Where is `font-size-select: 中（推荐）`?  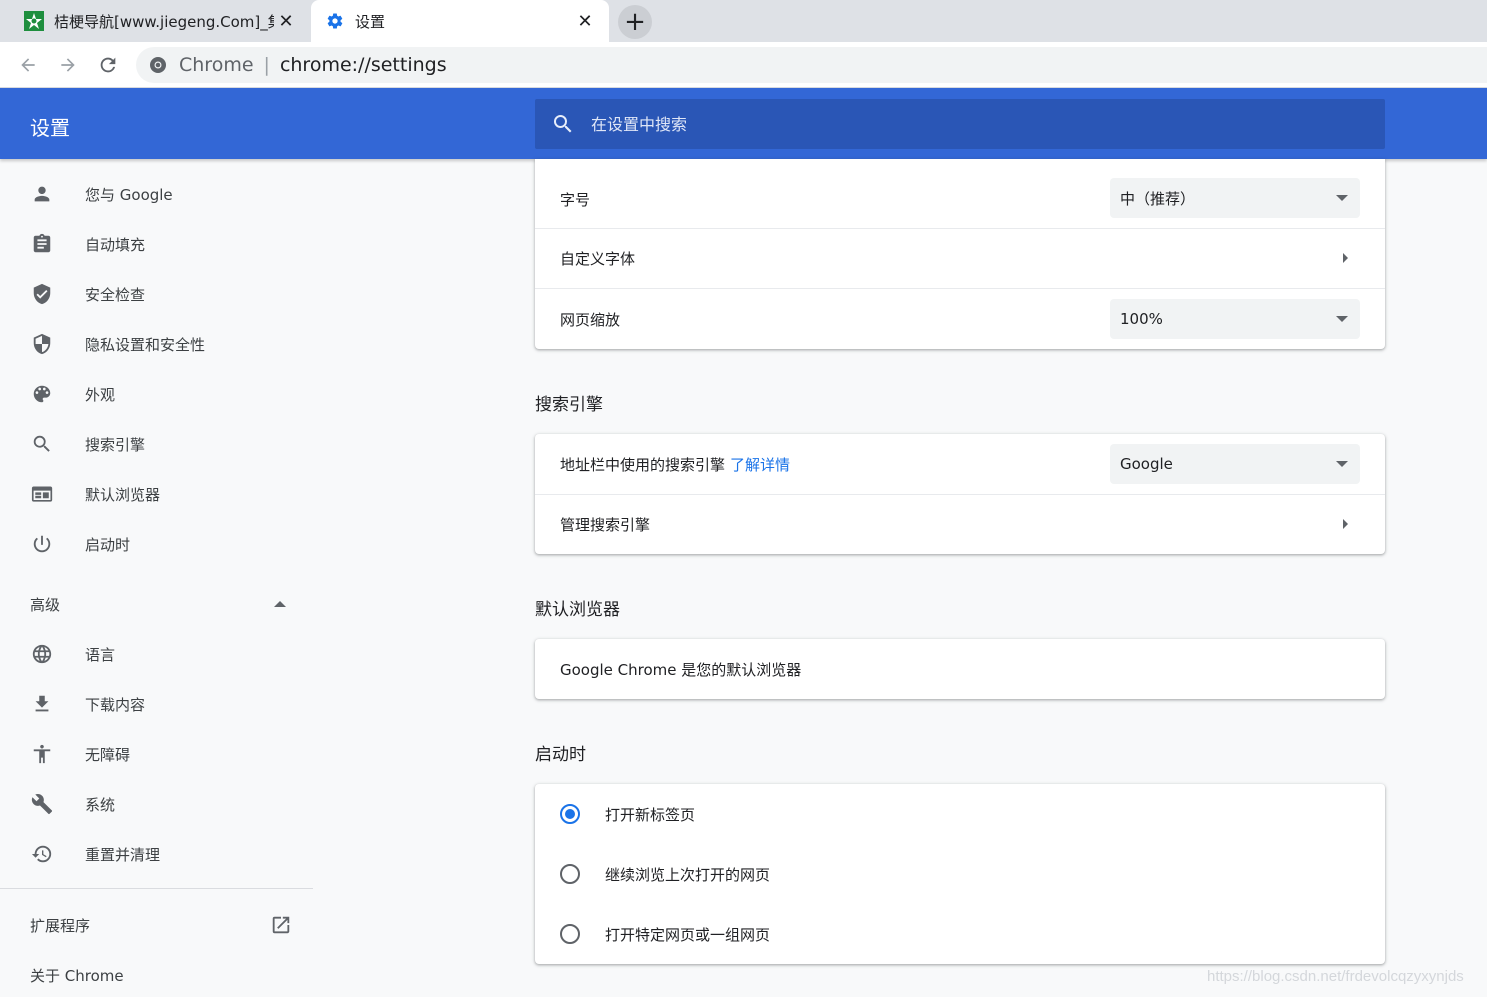
font-size-select: 中（推荐） is located at coordinates (1235, 198).